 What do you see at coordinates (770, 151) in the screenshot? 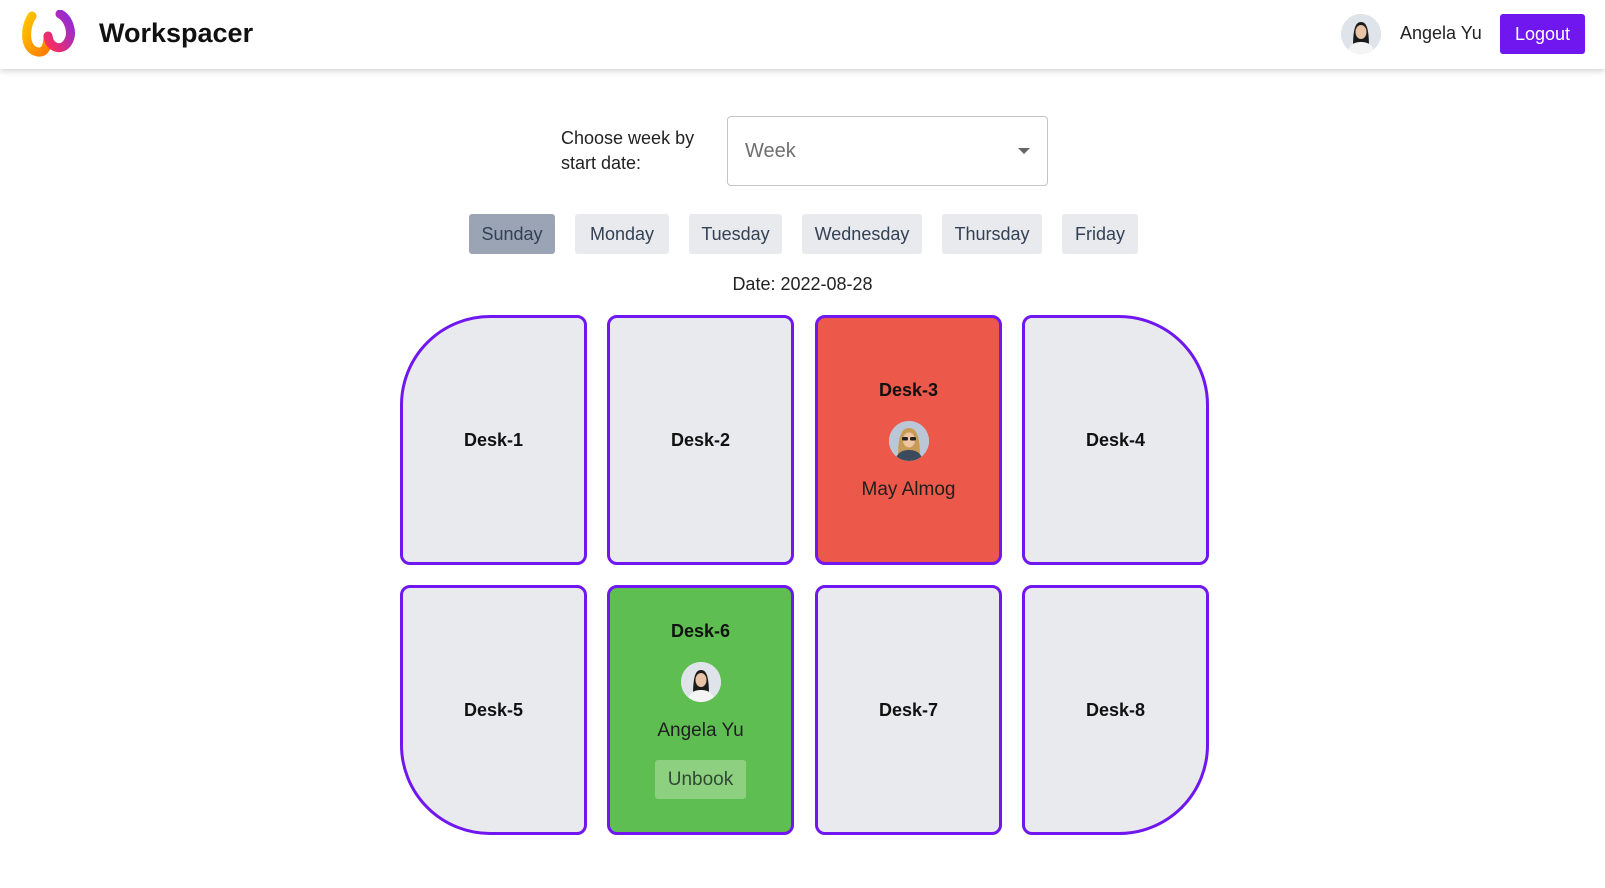
I see `week-select-value: Week` at bounding box center [770, 151].